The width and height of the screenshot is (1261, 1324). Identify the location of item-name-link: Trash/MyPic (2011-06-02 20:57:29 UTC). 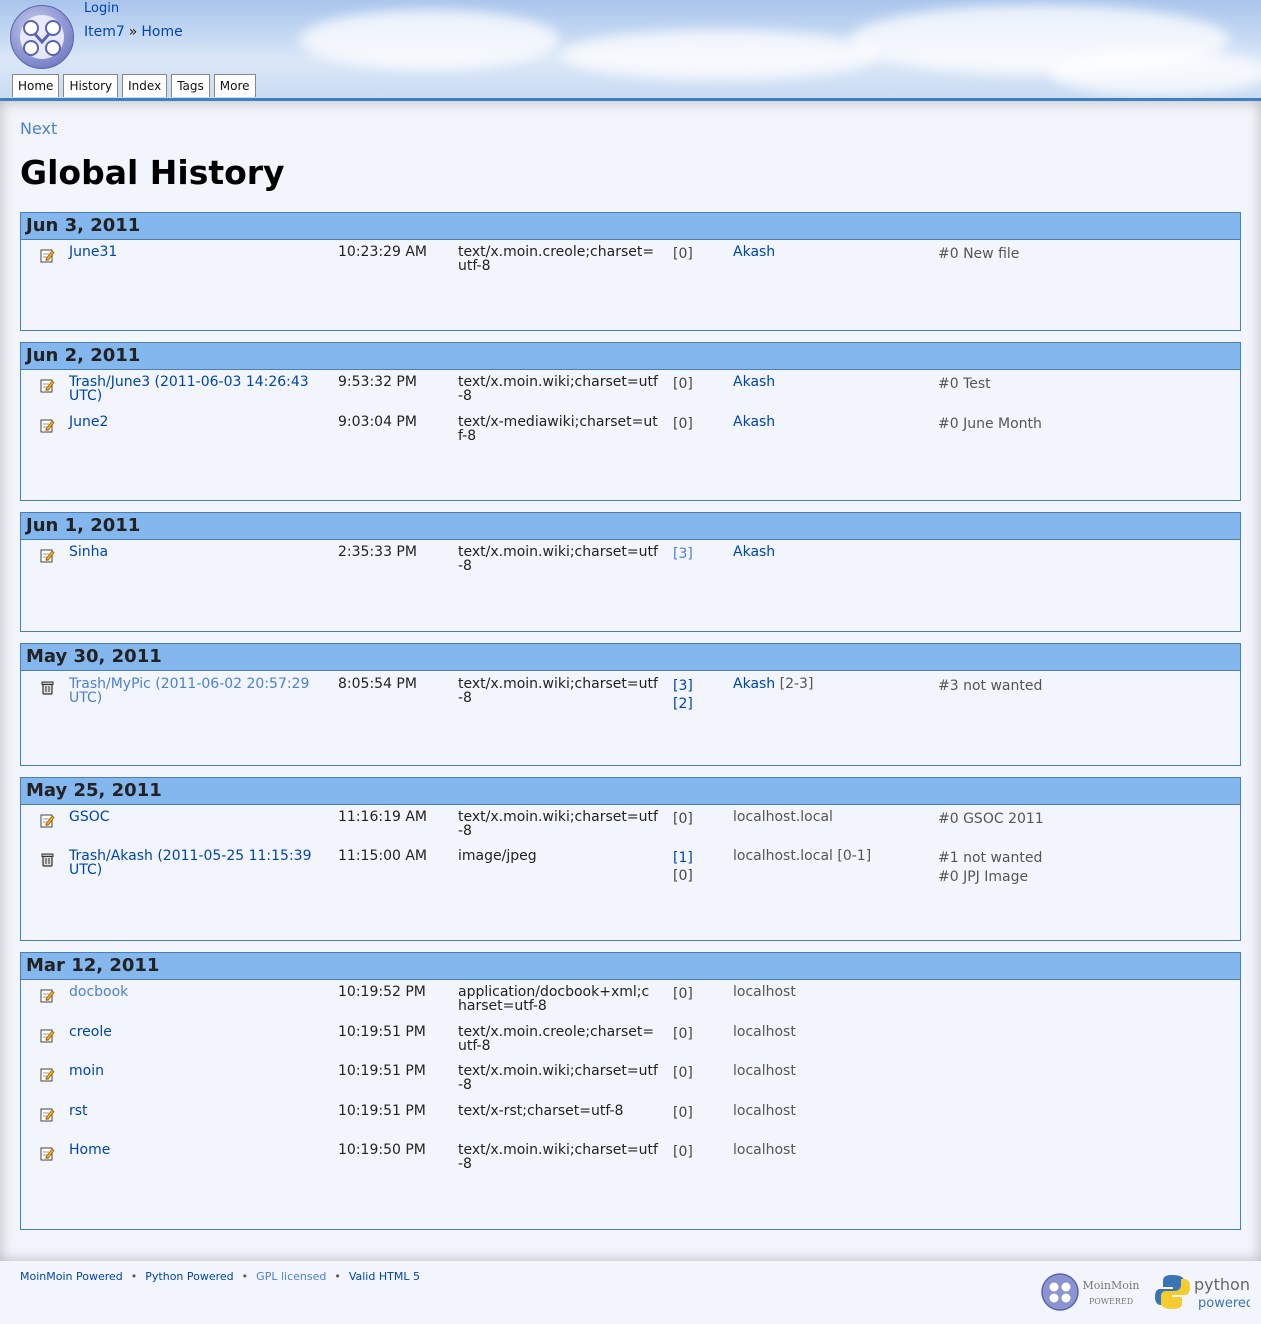
(199, 691).